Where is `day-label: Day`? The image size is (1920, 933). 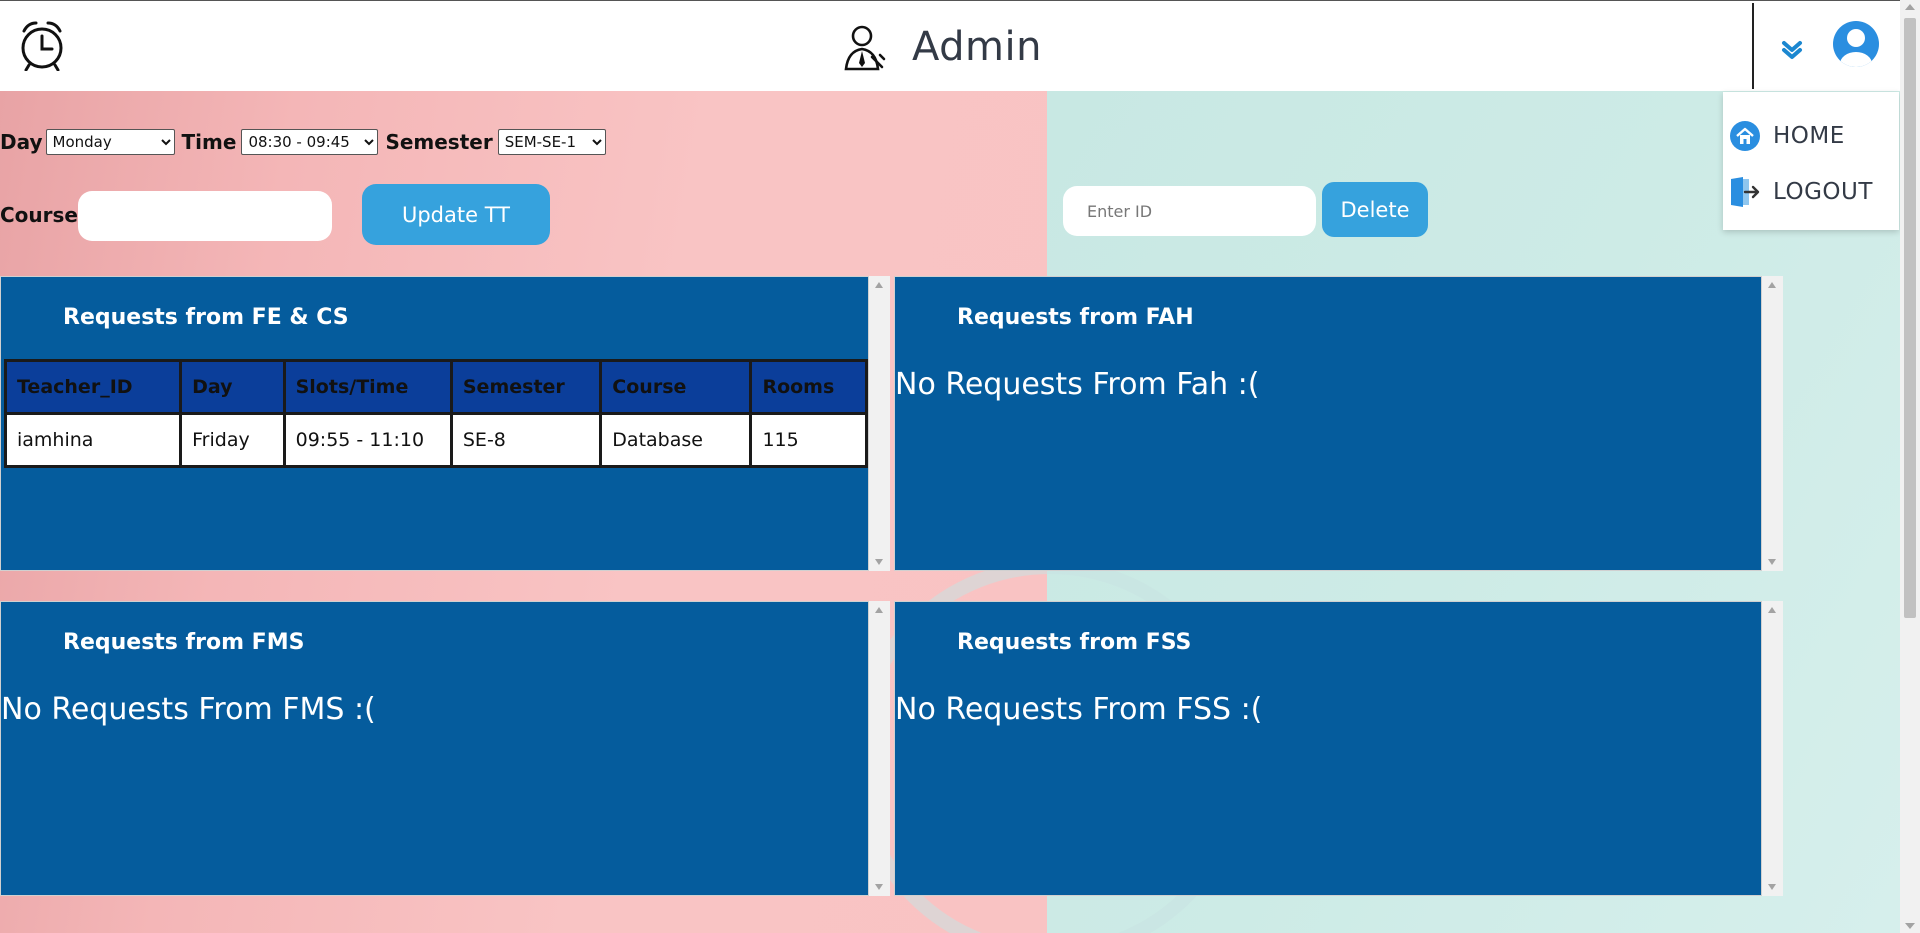 day-label: Day is located at coordinates (21, 142).